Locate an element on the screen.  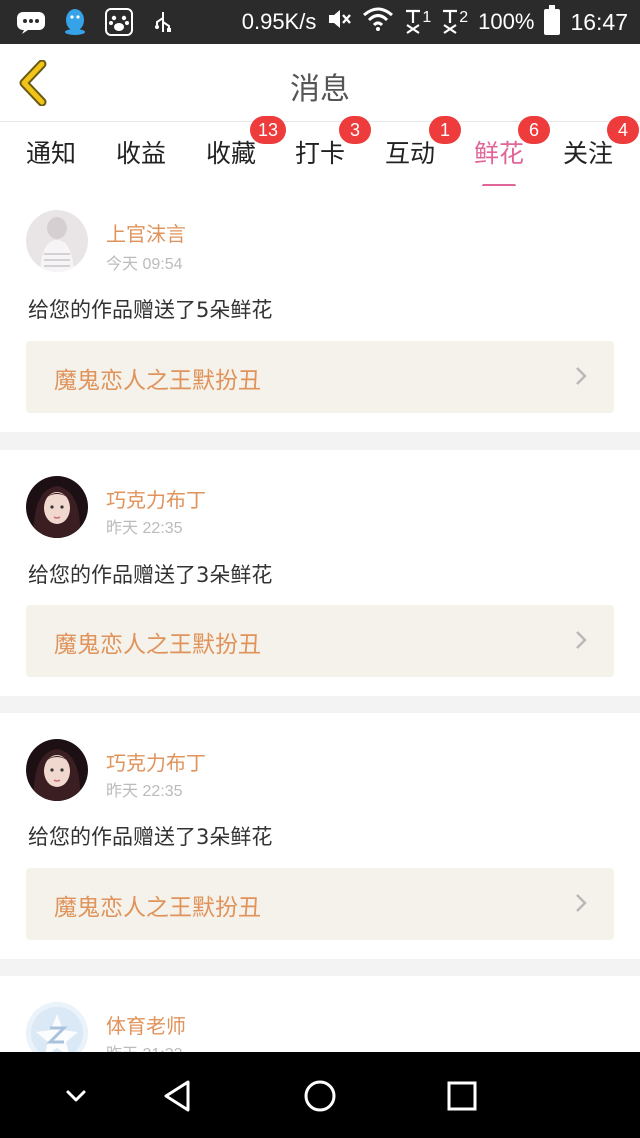
recent-square-icon is located at coordinates (462, 1096).